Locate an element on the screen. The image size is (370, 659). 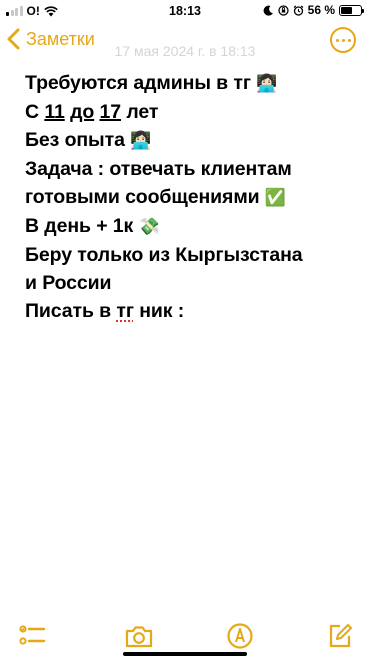
note-text: ник : is located at coordinates (162, 311).